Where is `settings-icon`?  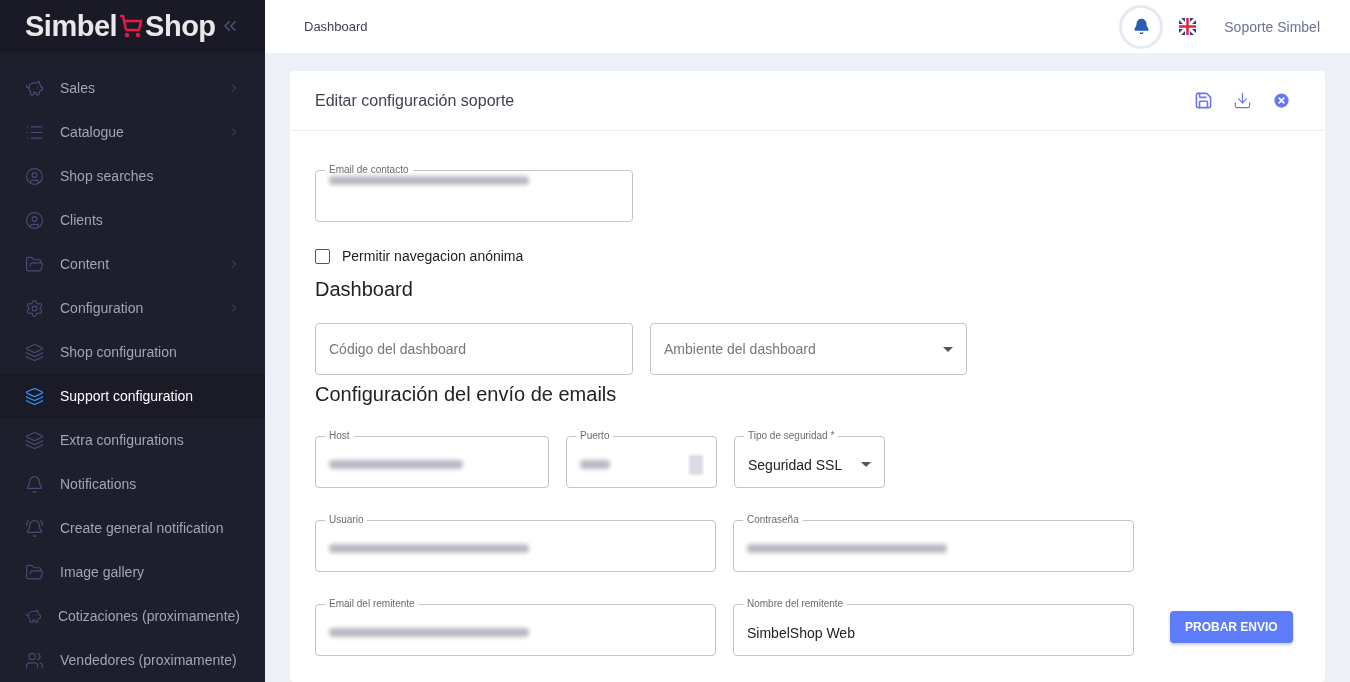
settings-icon is located at coordinates (34, 308).